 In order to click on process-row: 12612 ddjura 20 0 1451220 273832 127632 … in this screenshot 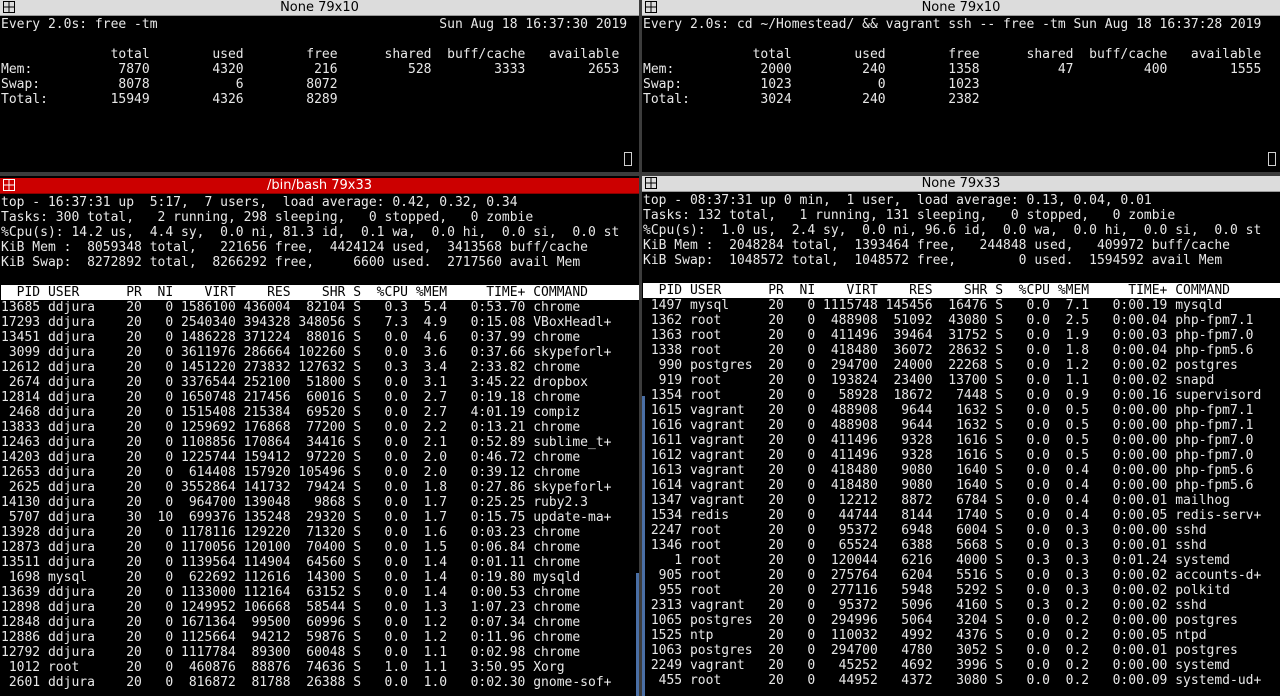, I will do `click(291, 367)`.